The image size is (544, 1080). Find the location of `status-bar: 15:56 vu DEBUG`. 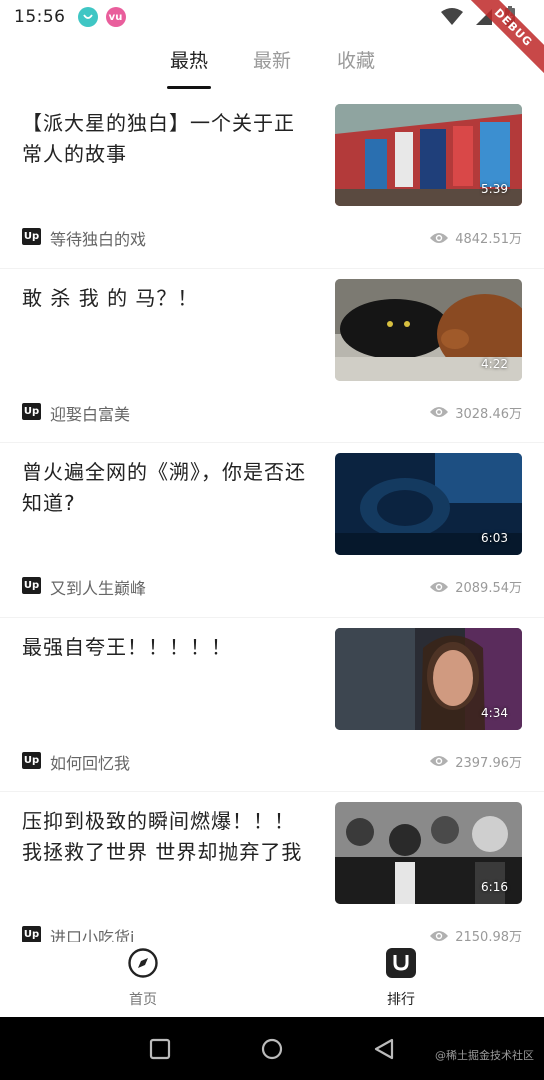

status-bar: 15:56 vu DEBUG is located at coordinates (272, 41).